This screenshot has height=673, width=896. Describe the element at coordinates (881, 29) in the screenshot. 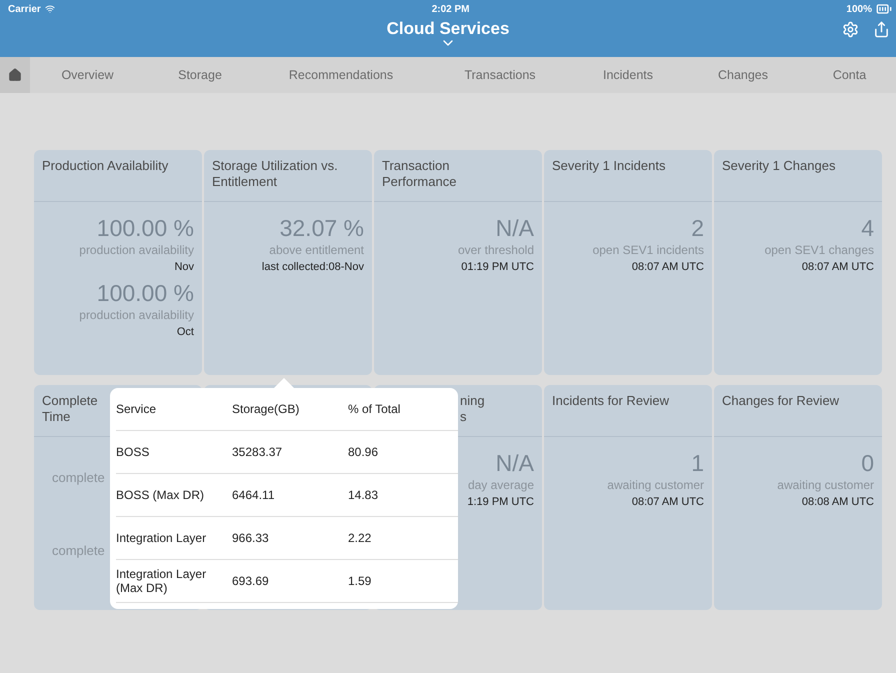

I see `share-icon` at that location.